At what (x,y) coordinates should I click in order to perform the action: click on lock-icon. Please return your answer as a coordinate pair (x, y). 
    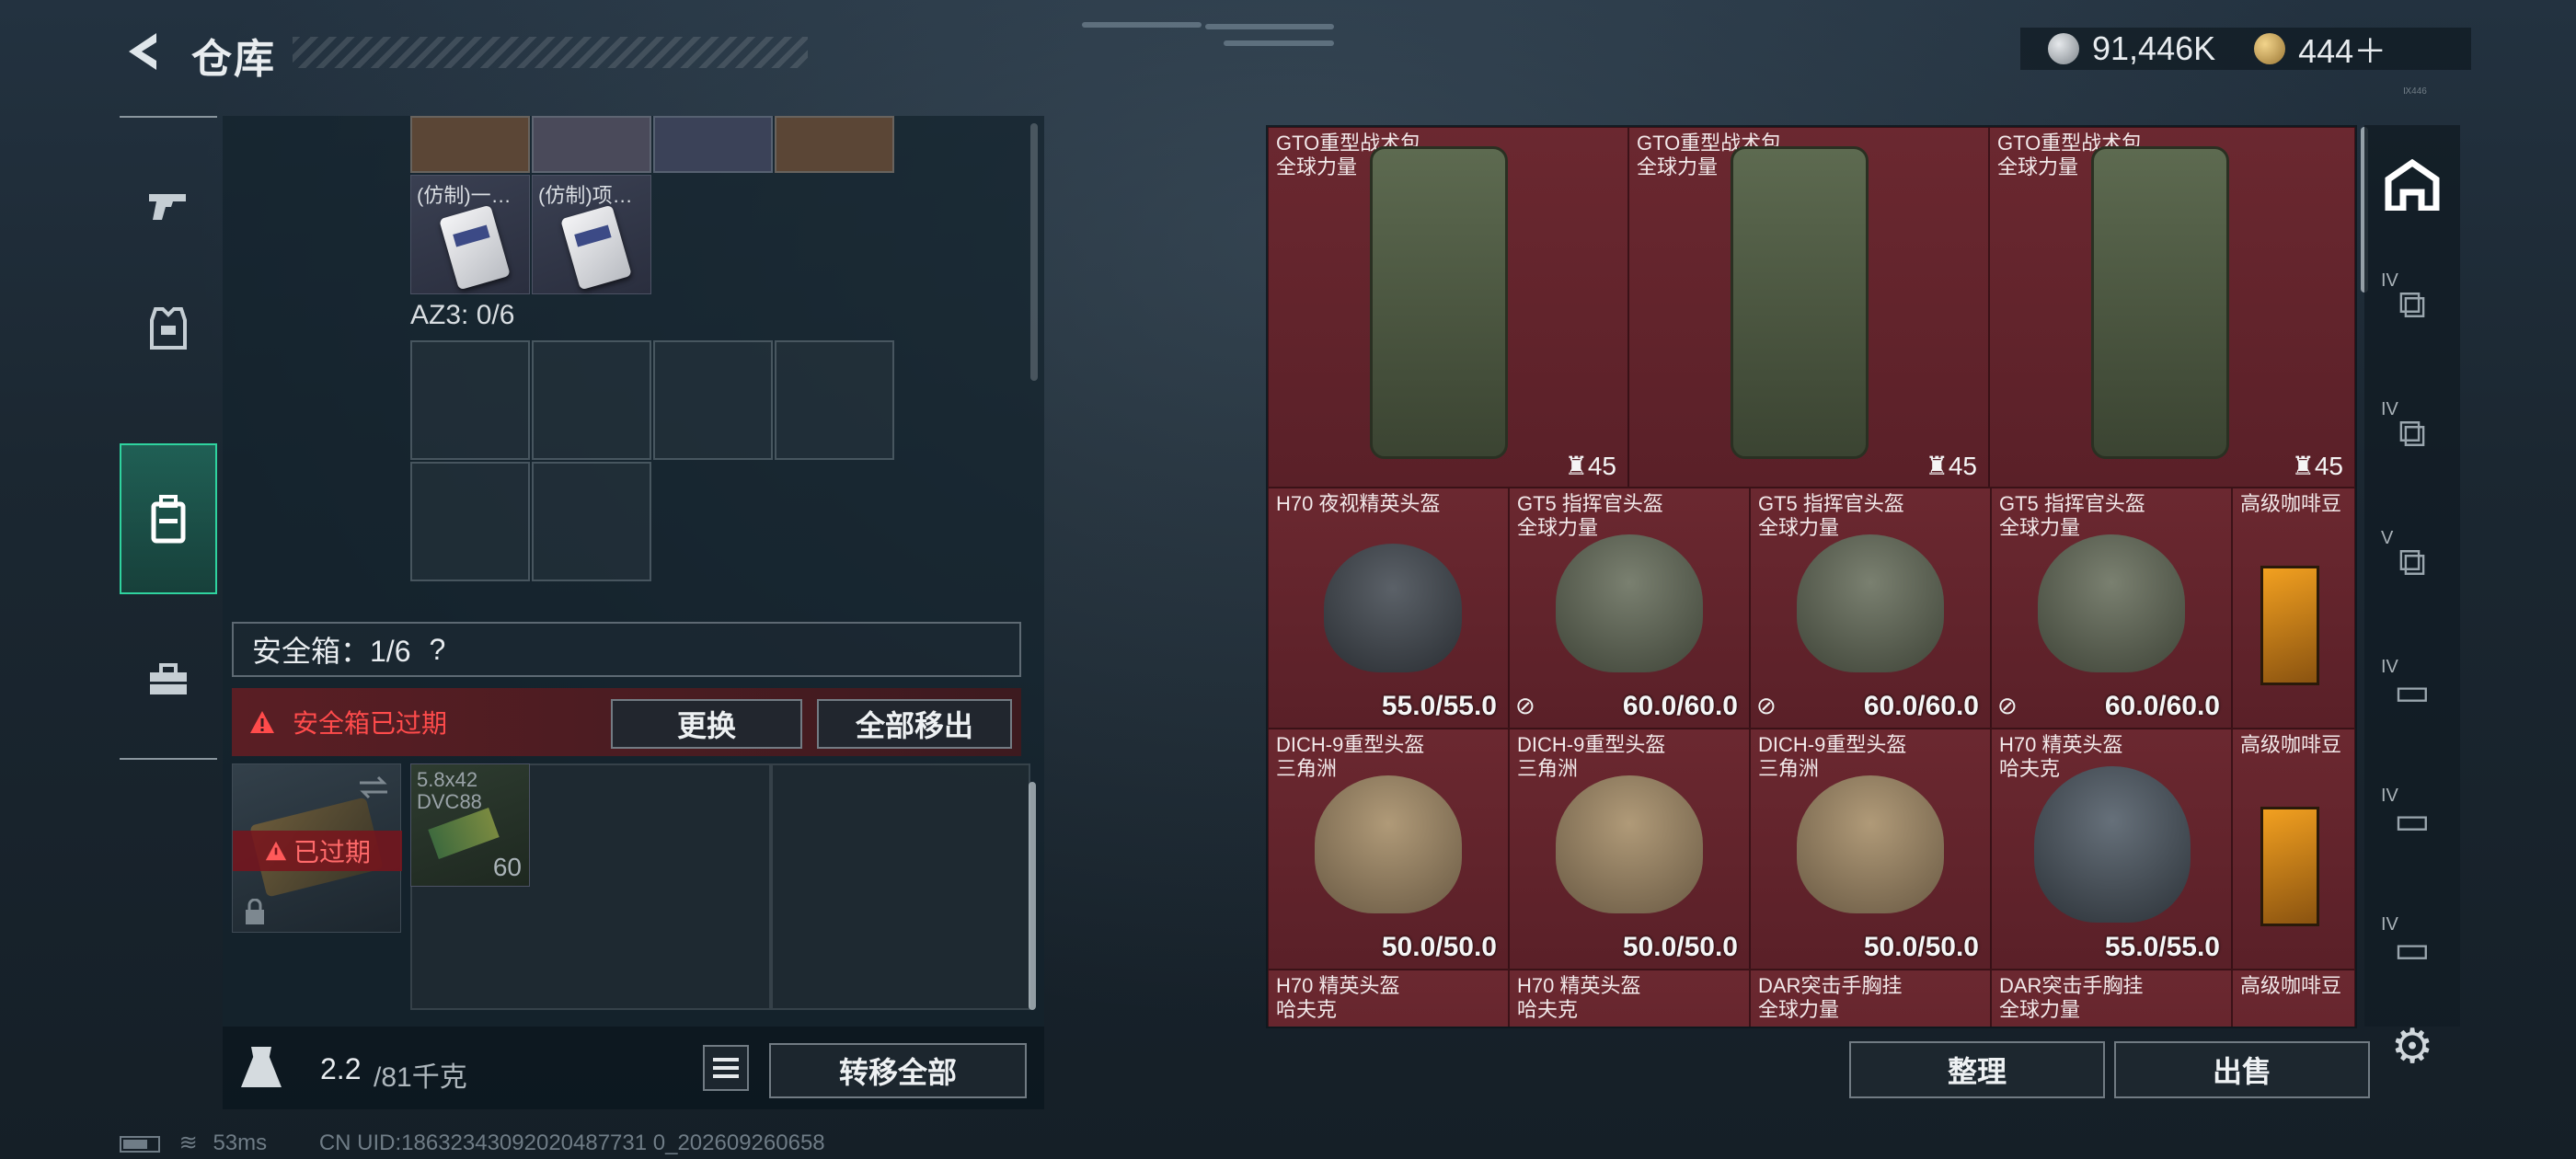
    Looking at the image, I should click on (255, 911).